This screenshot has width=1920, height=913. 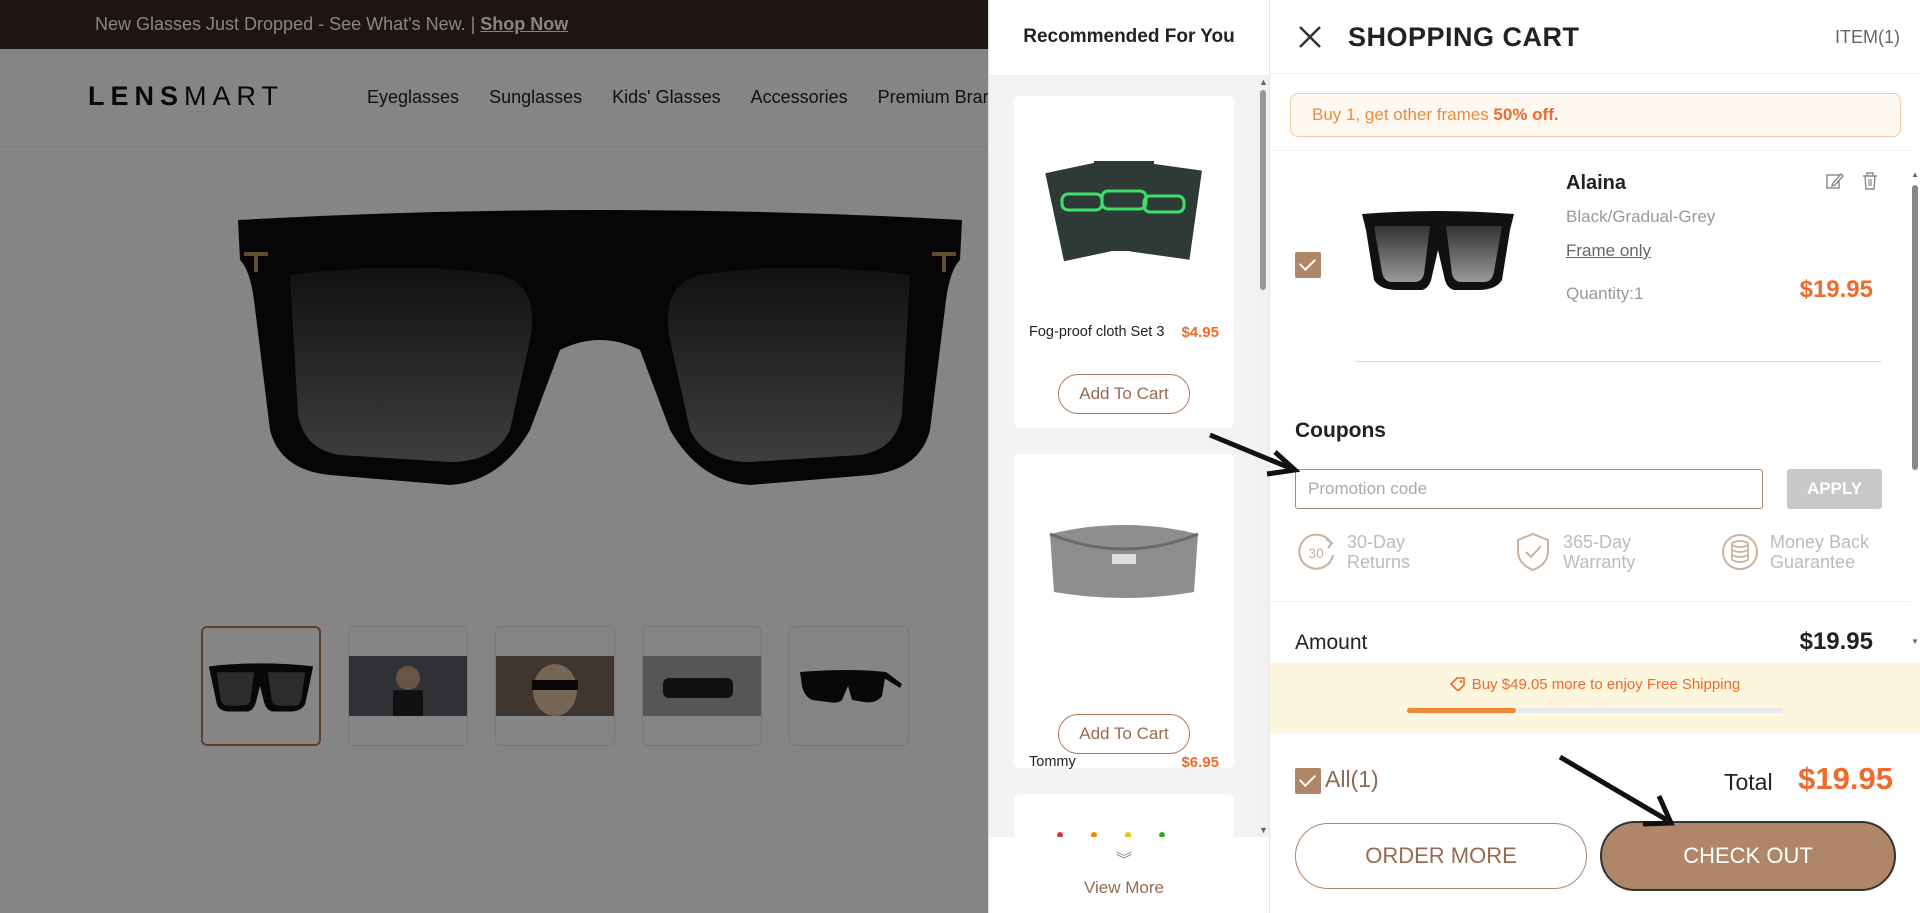 I want to click on cart-title: SHOPPING CART, so click(x=1464, y=37).